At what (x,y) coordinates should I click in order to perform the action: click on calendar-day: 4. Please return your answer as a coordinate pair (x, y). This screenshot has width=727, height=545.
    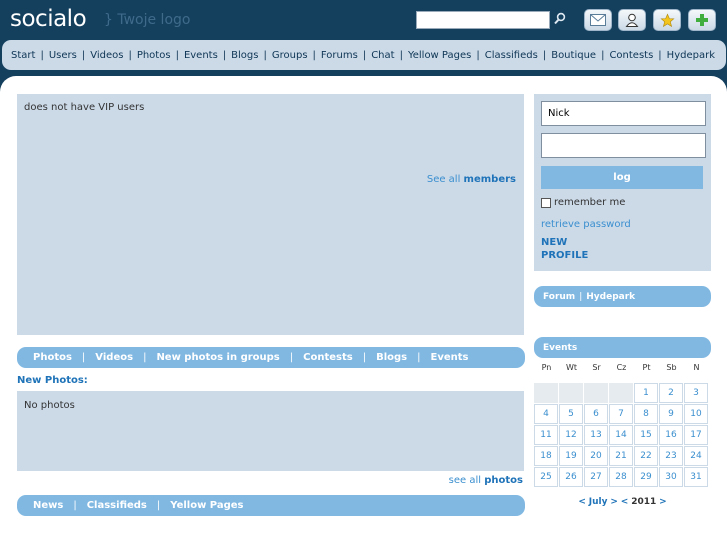
    Looking at the image, I should click on (546, 414).